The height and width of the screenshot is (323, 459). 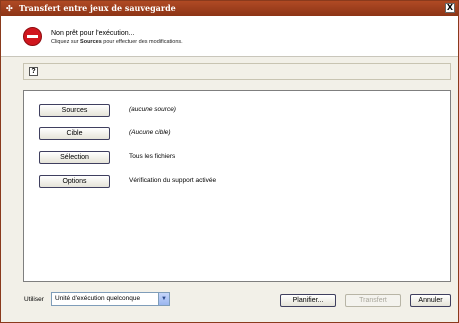 What do you see at coordinates (91, 42) in the screenshot?
I see `status-sub-bold: Sources` at bounding box center [91, 42].